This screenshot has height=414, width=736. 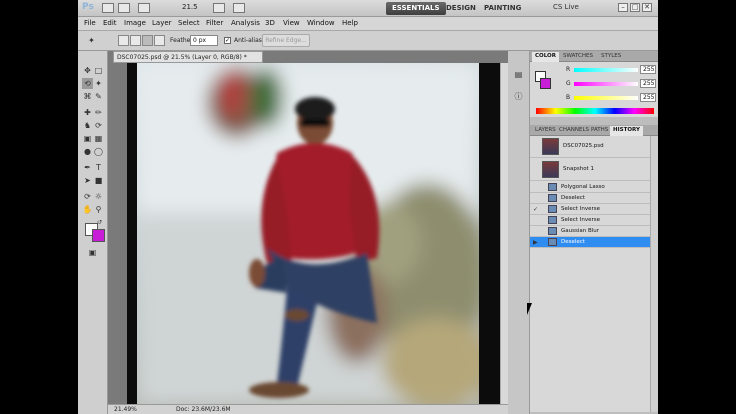 I want to click on tab-history: HISTORY, so click(x=626, y=131).